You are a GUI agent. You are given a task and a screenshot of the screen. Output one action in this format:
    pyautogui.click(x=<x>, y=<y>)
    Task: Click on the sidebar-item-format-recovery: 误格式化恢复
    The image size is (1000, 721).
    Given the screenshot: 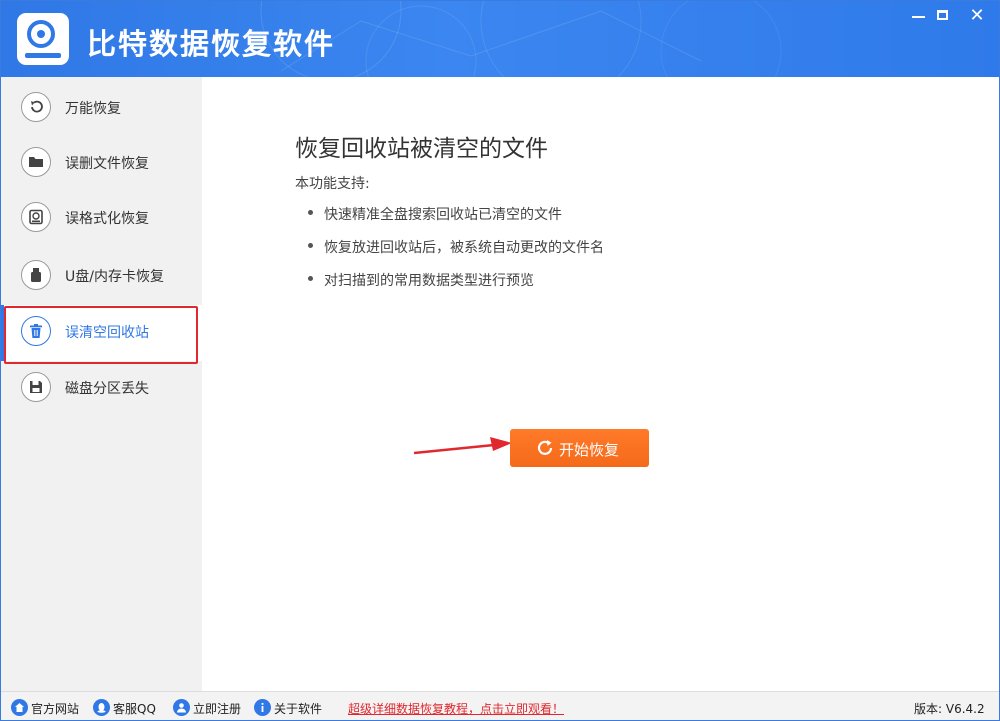 What is the action you would take?
    pyautogui.click(x=101, y=219)
    